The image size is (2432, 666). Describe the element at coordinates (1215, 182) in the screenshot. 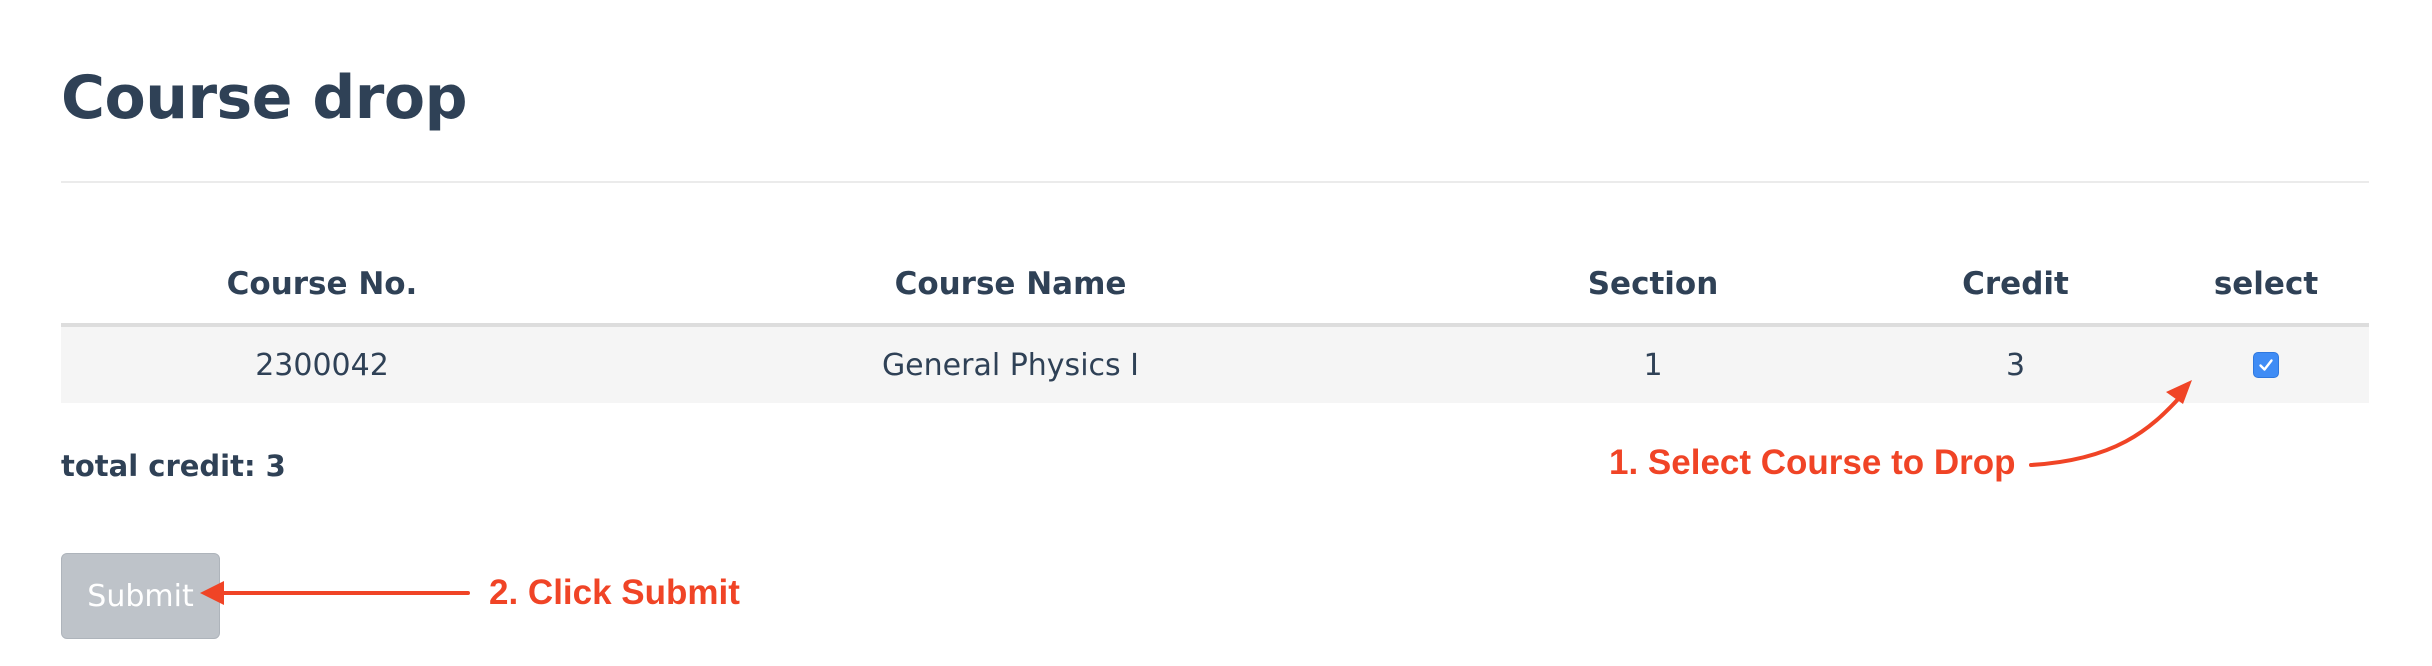

I see `title-divider` at that location.